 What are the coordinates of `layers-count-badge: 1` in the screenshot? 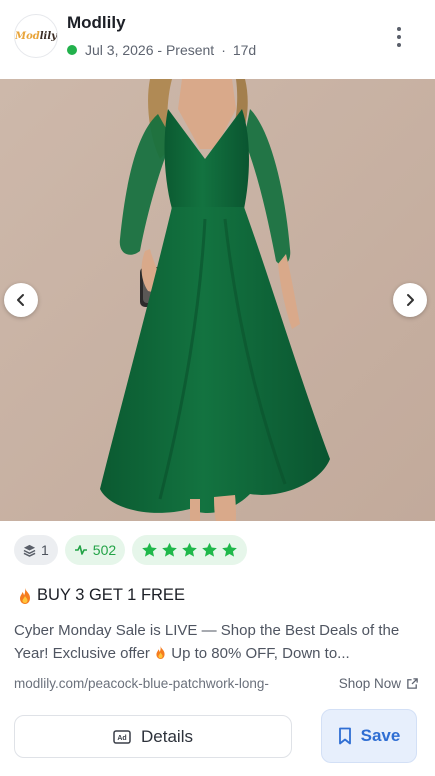 It's located at (36, 550).